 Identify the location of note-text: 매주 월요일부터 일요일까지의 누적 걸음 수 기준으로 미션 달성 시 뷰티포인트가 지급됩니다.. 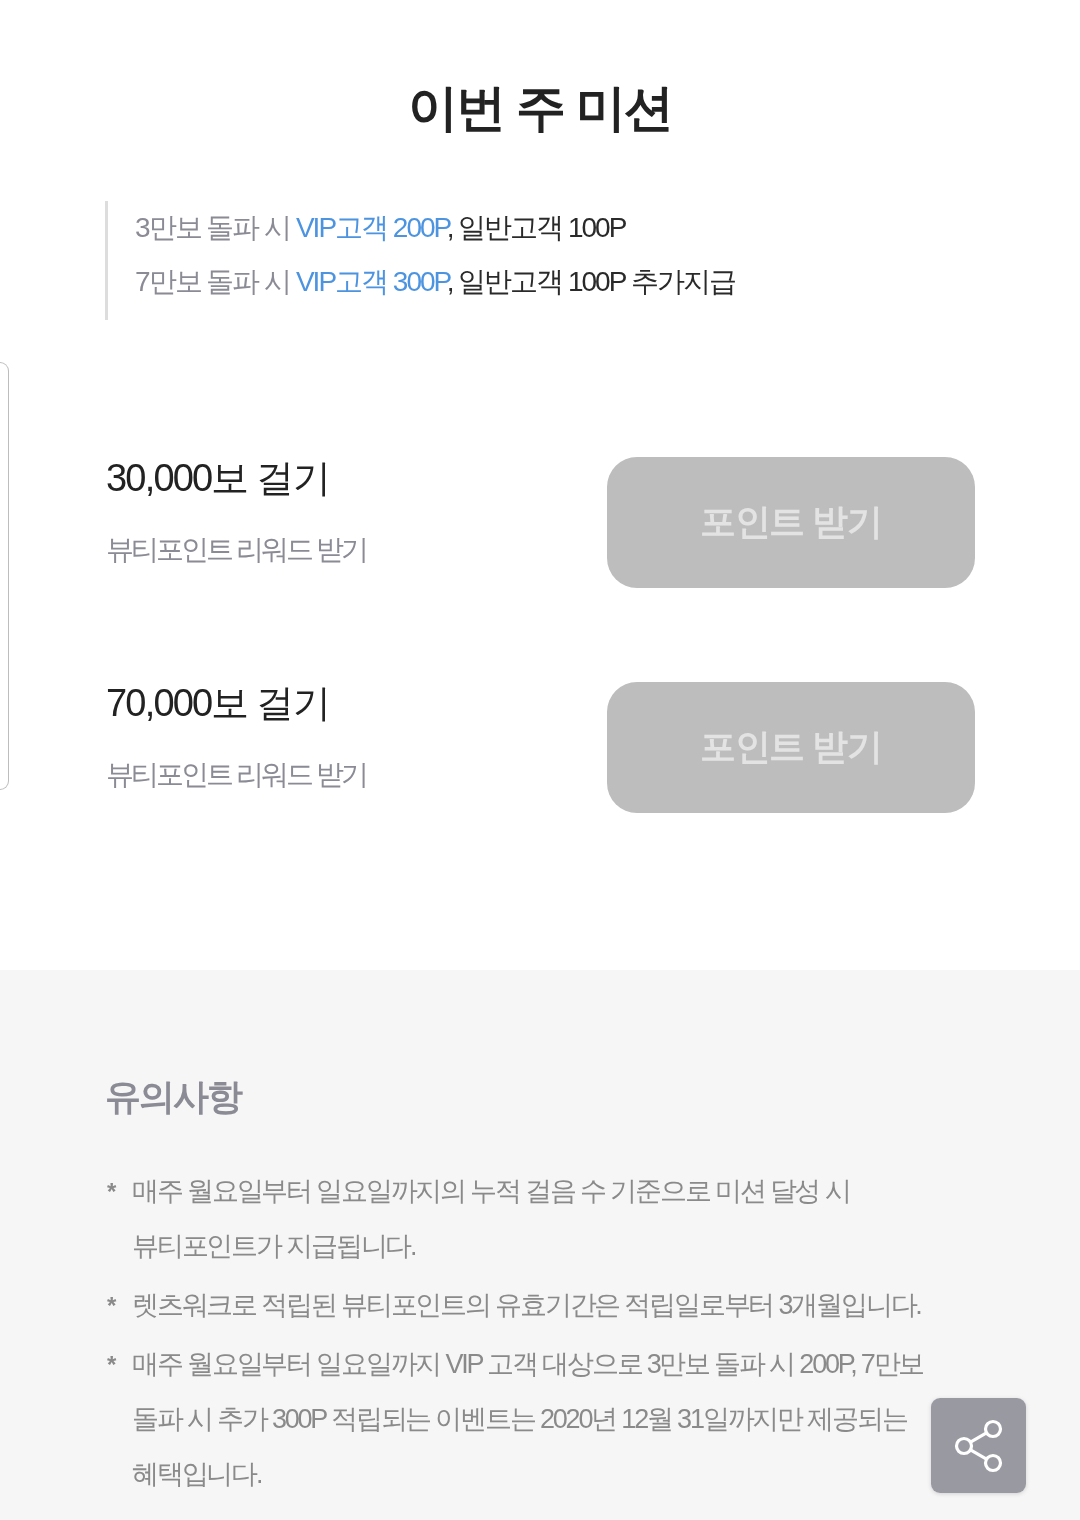
(491, 1219).